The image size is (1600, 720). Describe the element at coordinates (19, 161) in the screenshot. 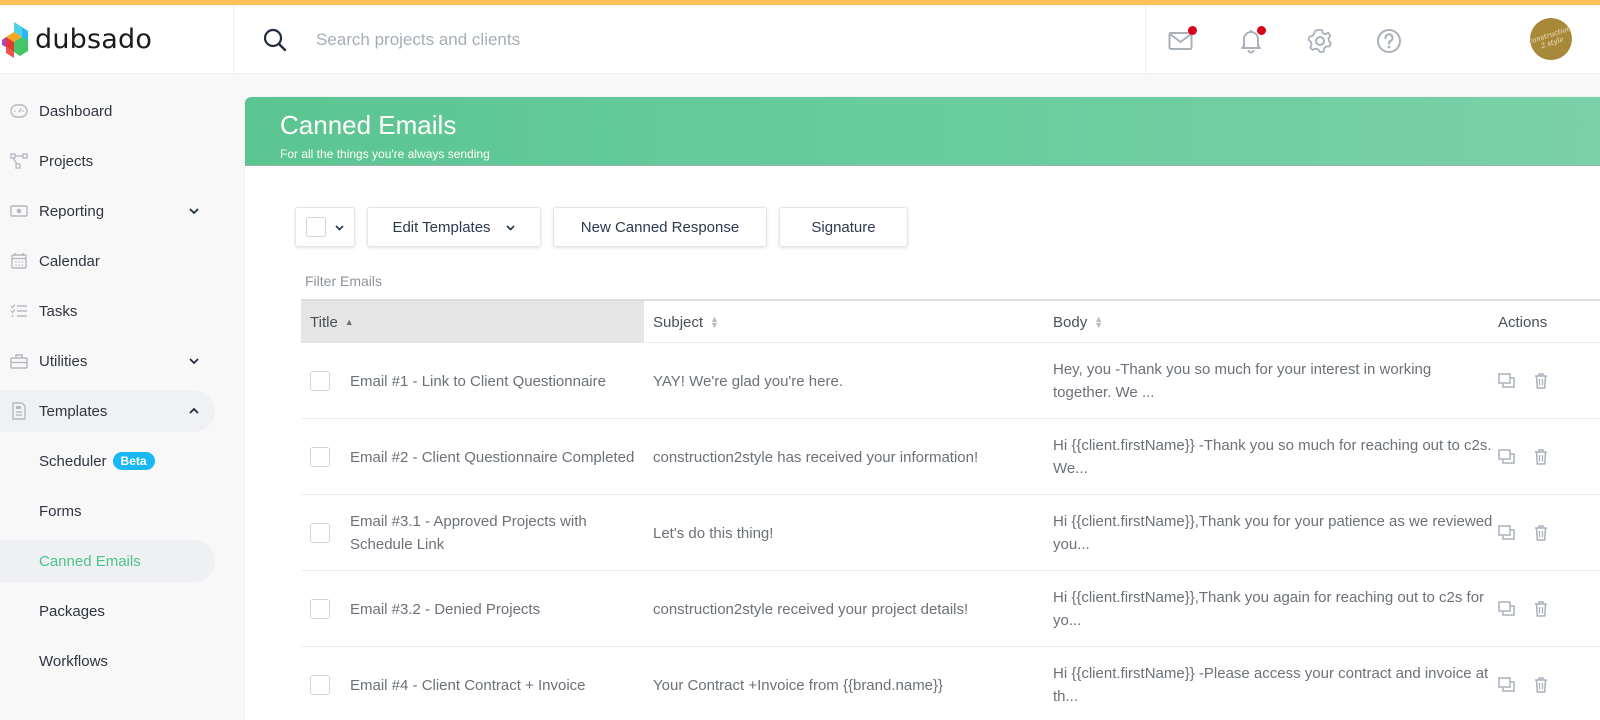

I see `projects-icon` at that location.